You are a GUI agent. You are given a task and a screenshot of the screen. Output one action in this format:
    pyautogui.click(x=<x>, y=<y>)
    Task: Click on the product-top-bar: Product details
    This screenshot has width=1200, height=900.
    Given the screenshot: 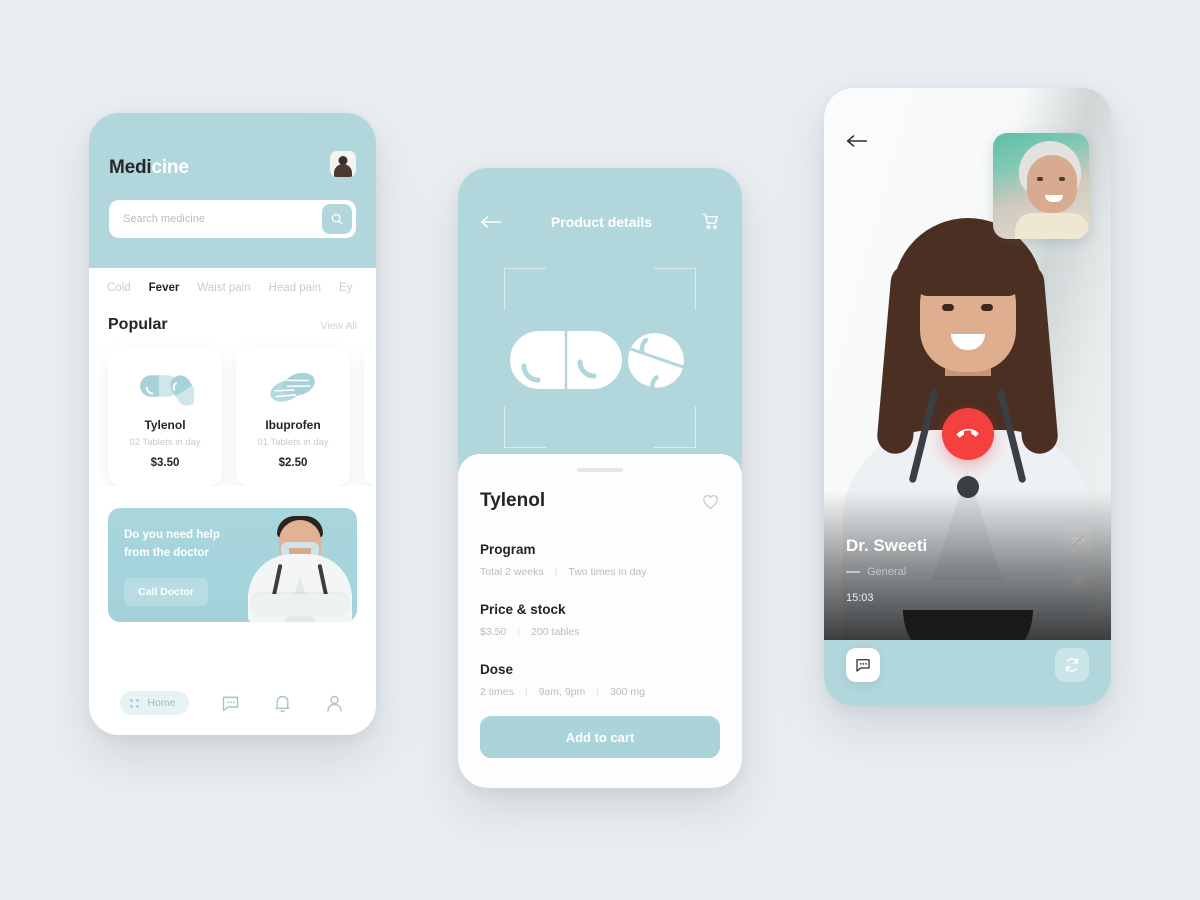 What is the action you would take?
    pyautogui.click(x=600, y=199)
    